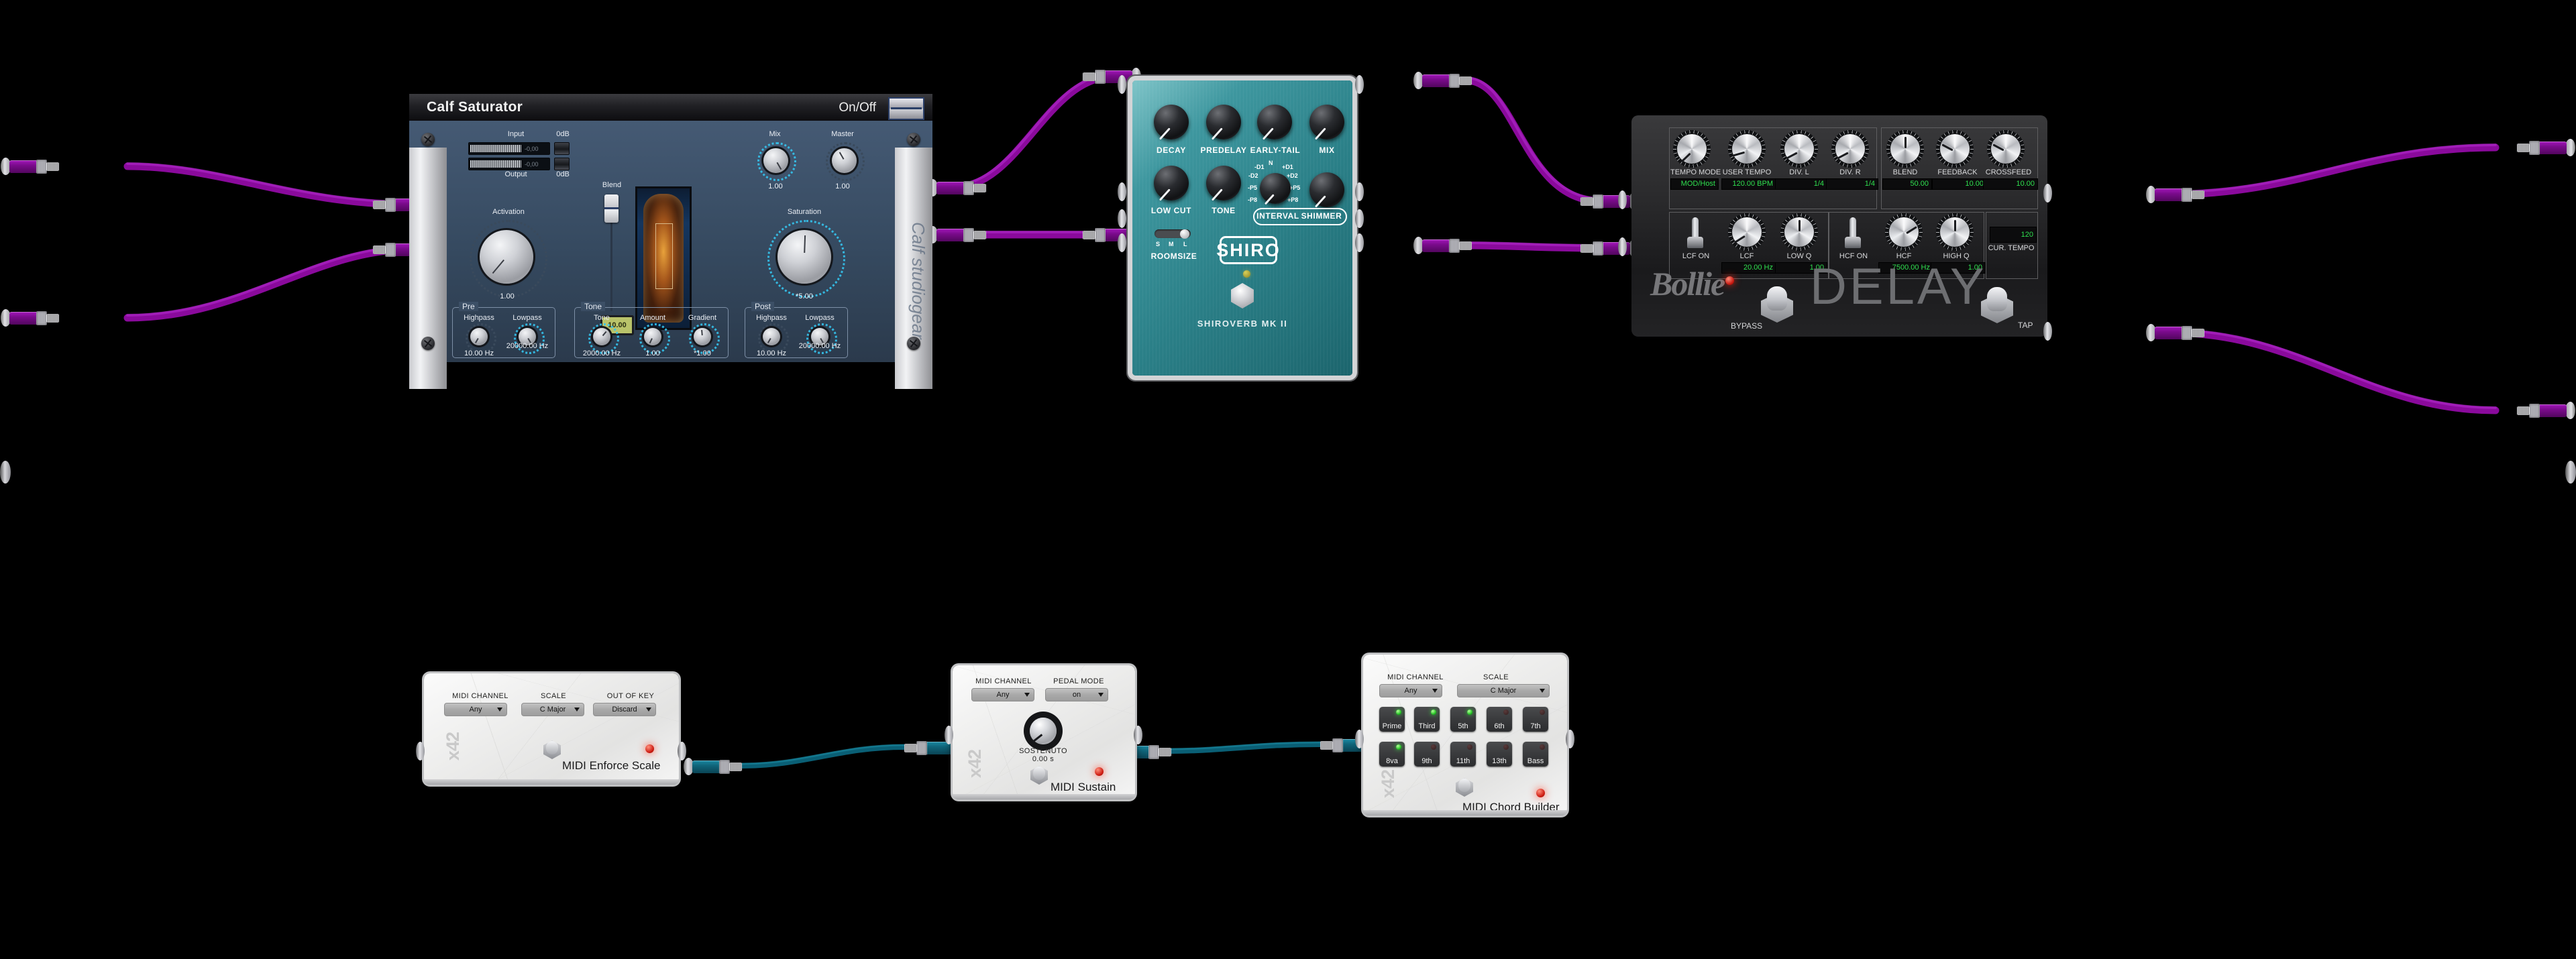 The height and width of the screenshot is (959, 2576). Describe the element at coordinates (1535, 719) in the screenshot. I see `chord-pad-7th: 7th` at that location.